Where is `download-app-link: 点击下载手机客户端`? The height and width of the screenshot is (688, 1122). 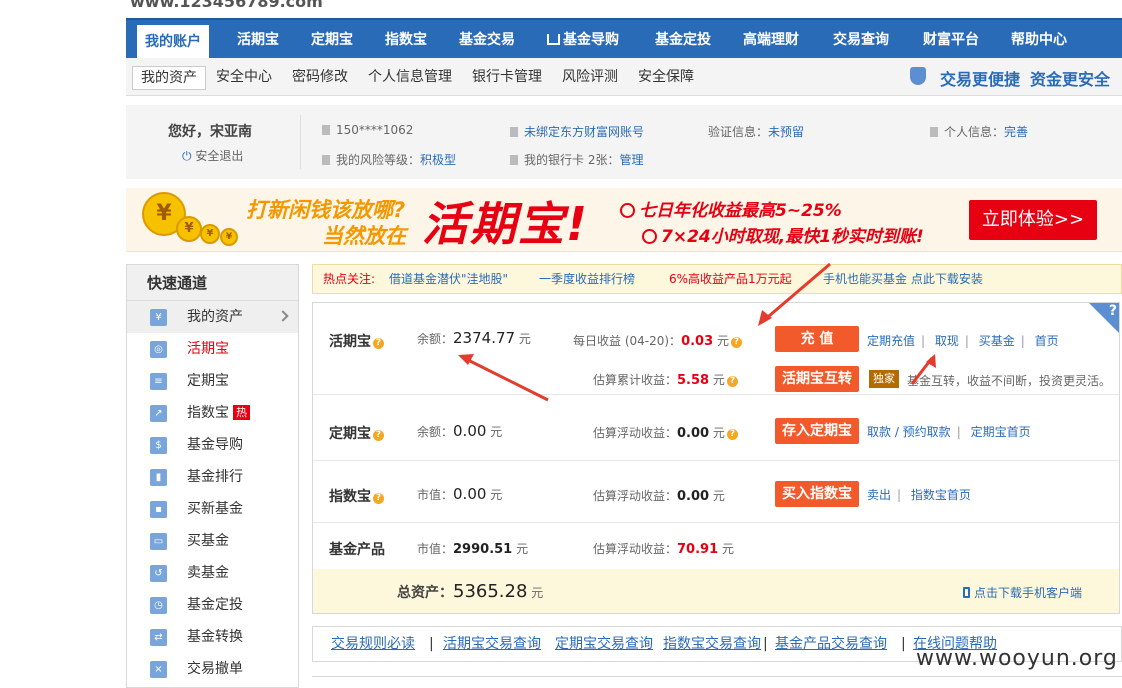
download-app-link: 点击下载手机客户端 is located at coordinates (1022, 592).